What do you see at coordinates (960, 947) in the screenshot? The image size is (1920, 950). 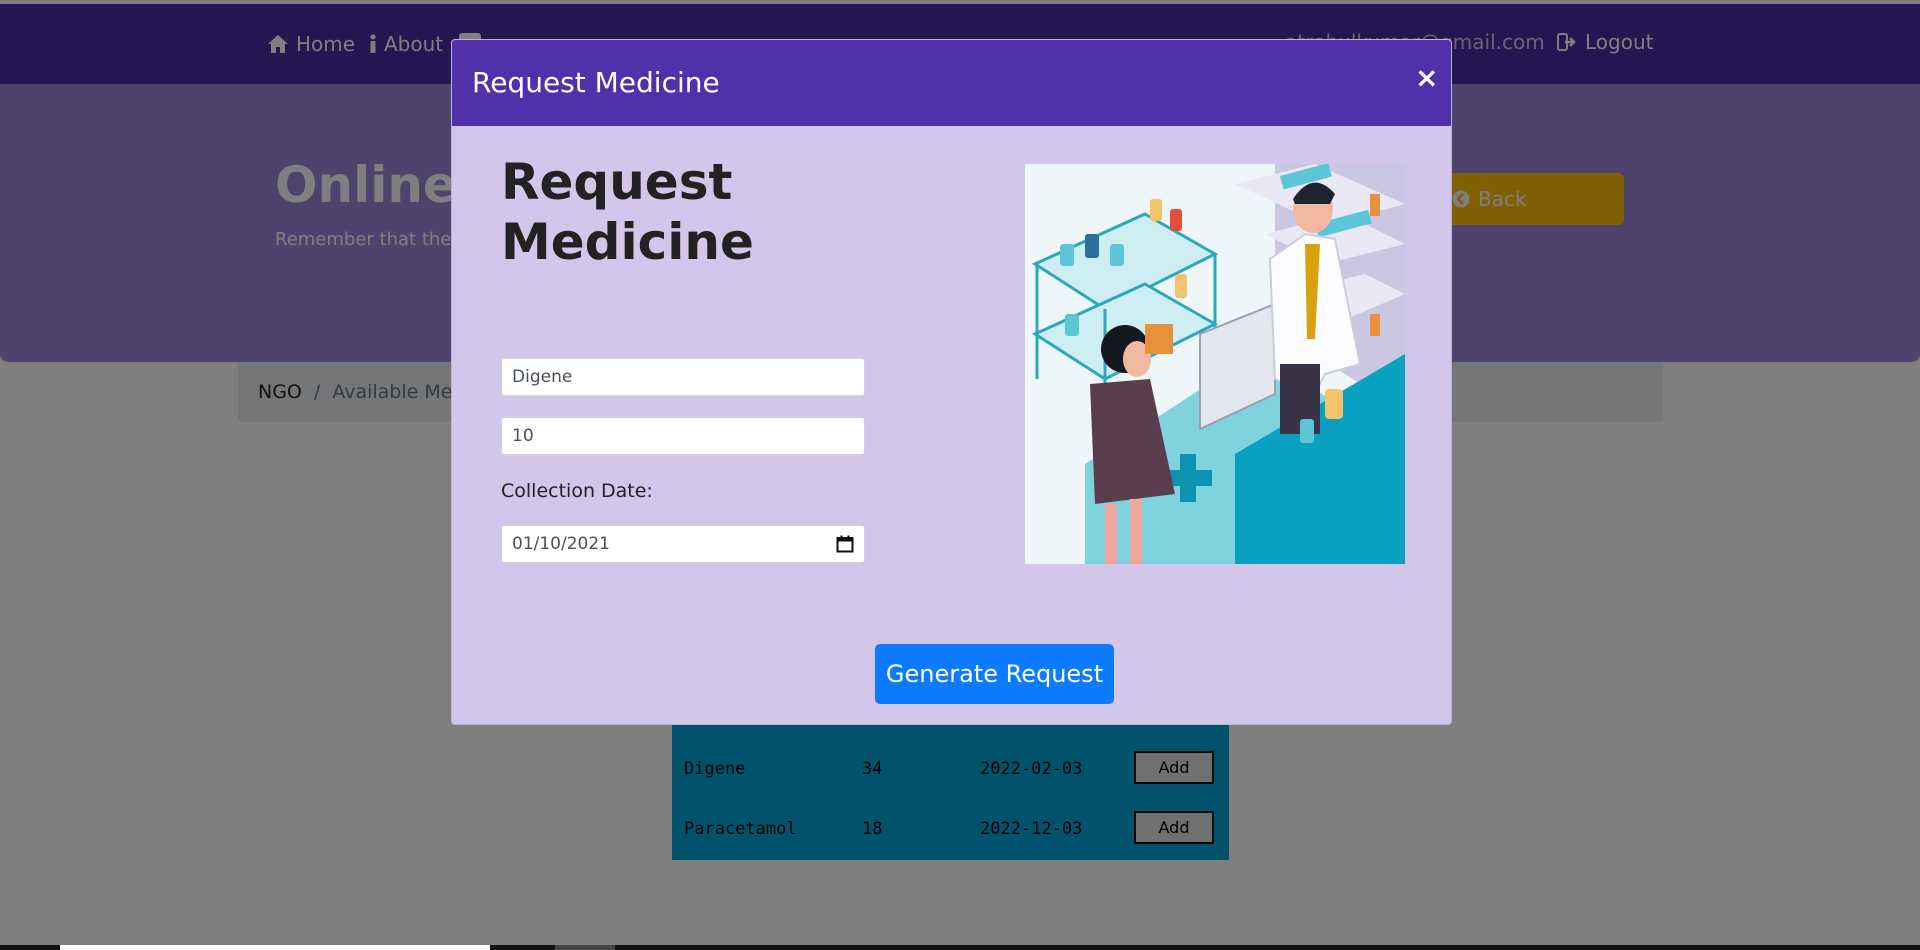 I see `taskbar` at bounding box center [960, 947].